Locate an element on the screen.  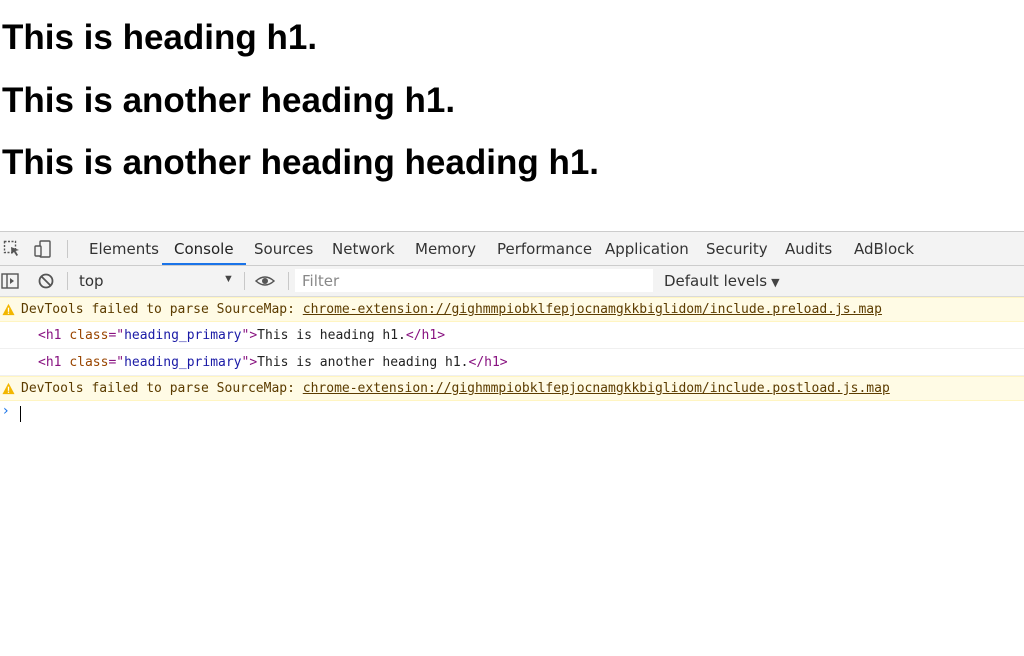
filter-placeholder: Filter is located at coordinates (321, 281).